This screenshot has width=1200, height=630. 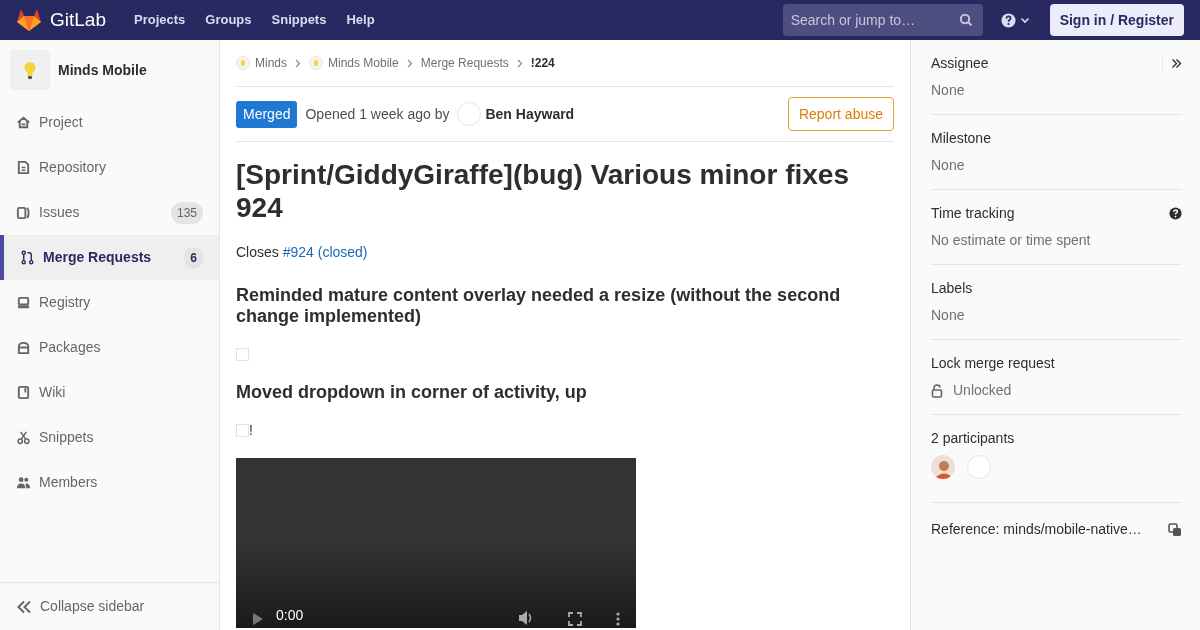 What do you see at coordinates (543, 191) in the screenshot?
I see `merge-request-title: [Sprint/GiddyGiraffe](bug) Various minor fixes 924` at bounding box center [543, 191].